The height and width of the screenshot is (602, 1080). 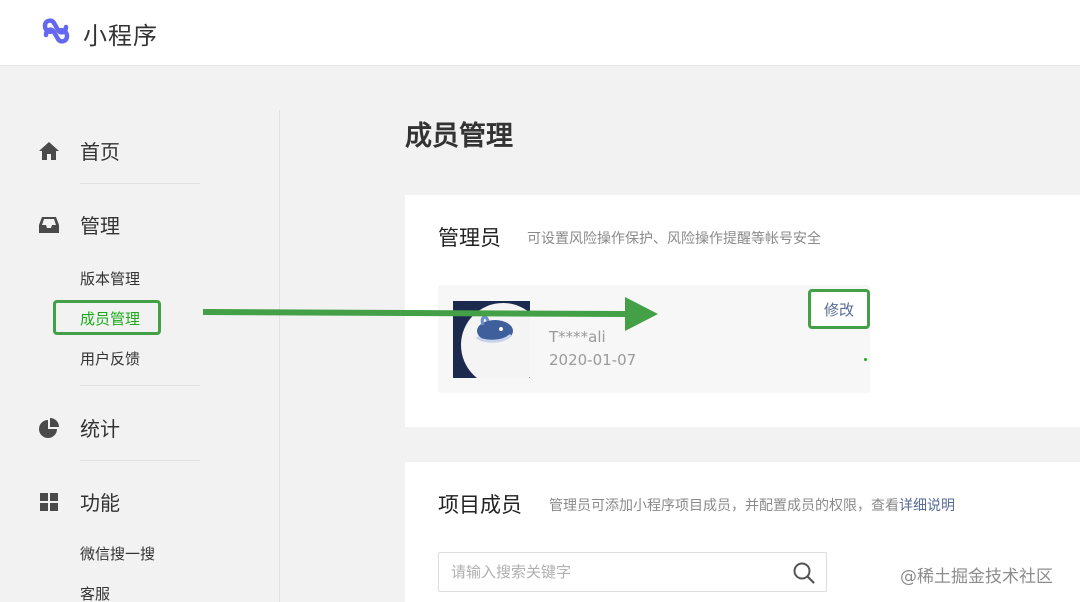 I want to click on grid-icon, so click(x=49, y=501).